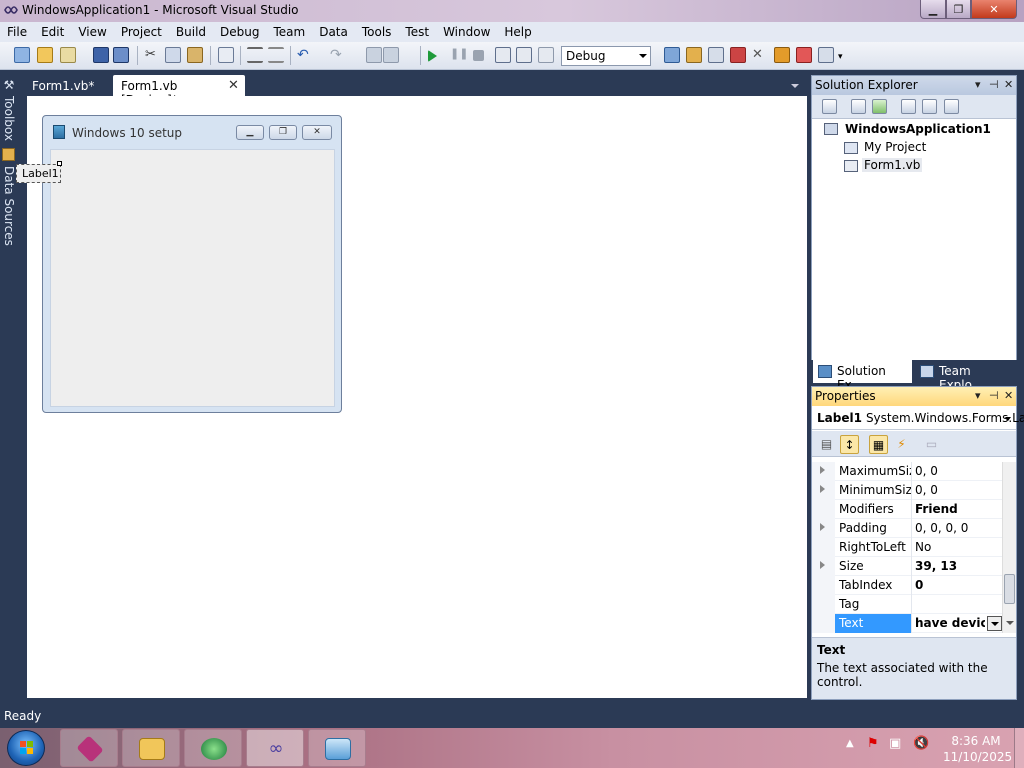 Image resolution: width=1024 pixels, height=768 pixels. Describe the element at coordinates (846, 60) in the screenshot. I see `toolbar-overflow-icon: ▾` at that location.